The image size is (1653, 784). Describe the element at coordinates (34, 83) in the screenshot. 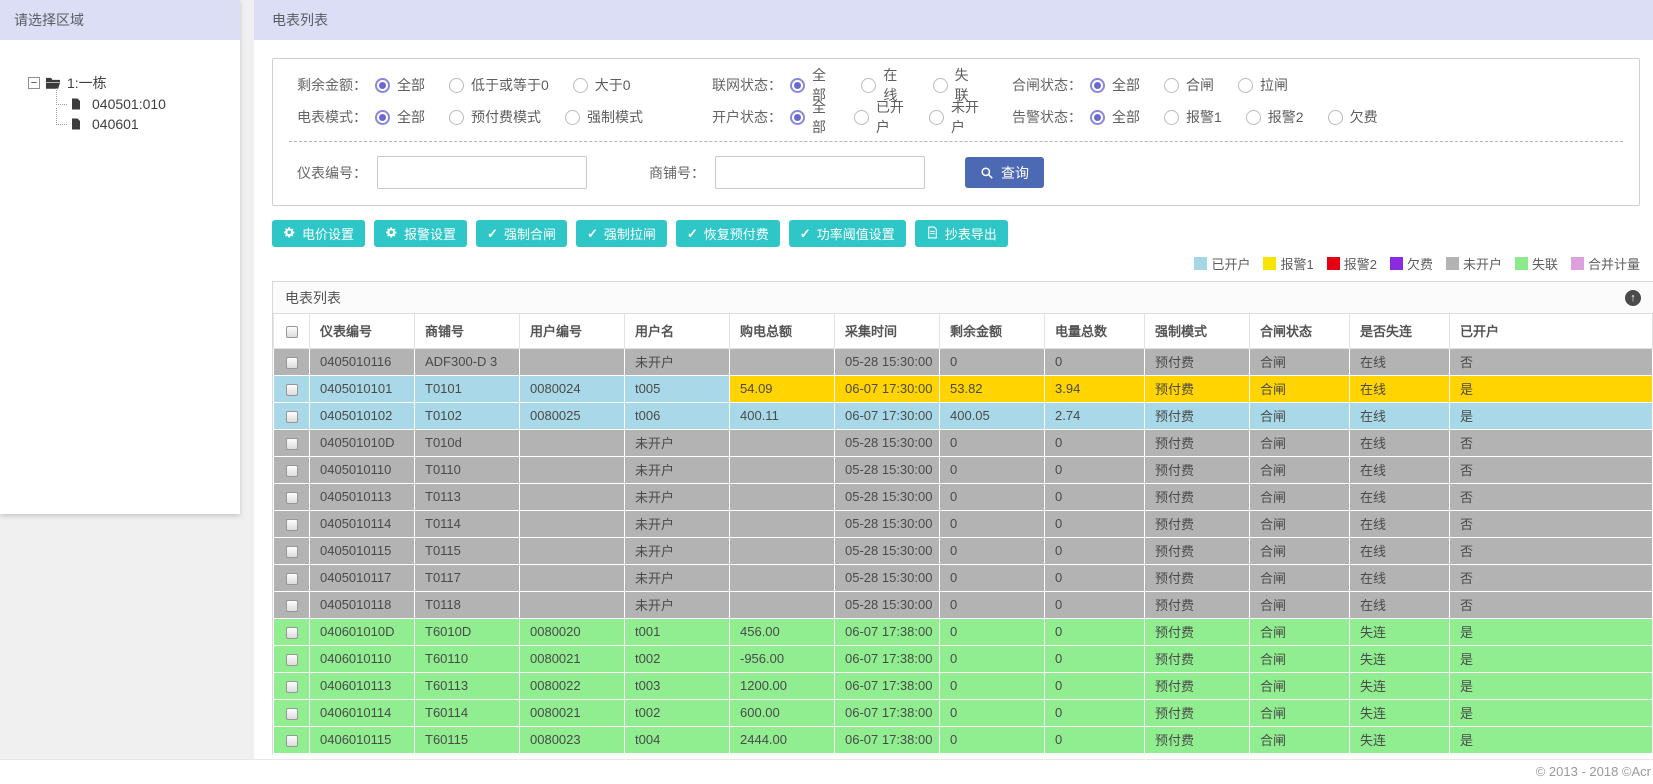

I see `tree-collapse-icon: −` at that location.